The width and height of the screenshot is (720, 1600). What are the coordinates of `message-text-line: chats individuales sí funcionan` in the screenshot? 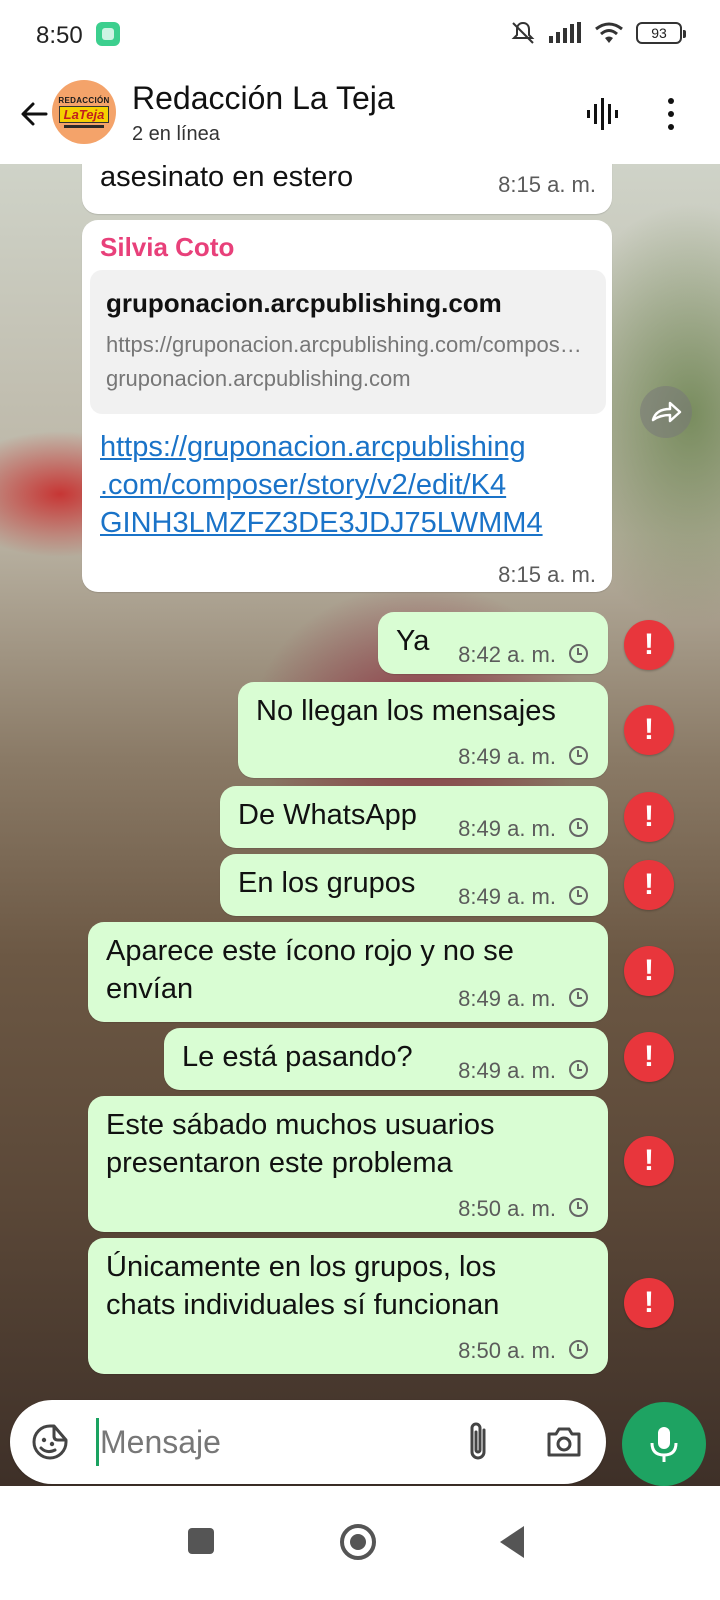 It's located at (303, 1305).